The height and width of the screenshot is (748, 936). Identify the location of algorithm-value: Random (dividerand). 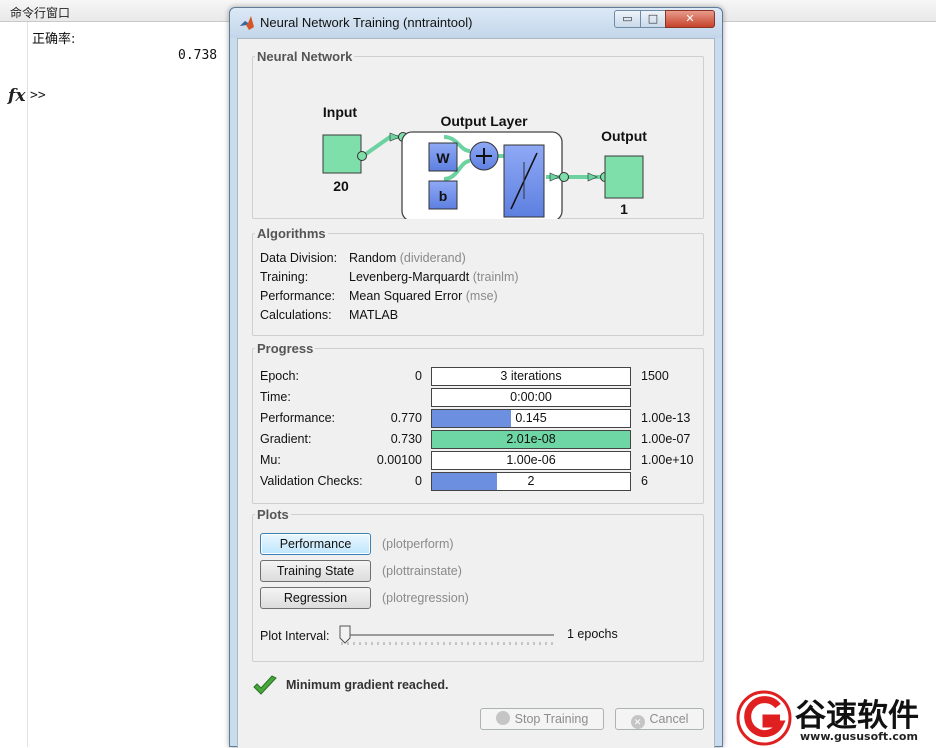
(407, 258).